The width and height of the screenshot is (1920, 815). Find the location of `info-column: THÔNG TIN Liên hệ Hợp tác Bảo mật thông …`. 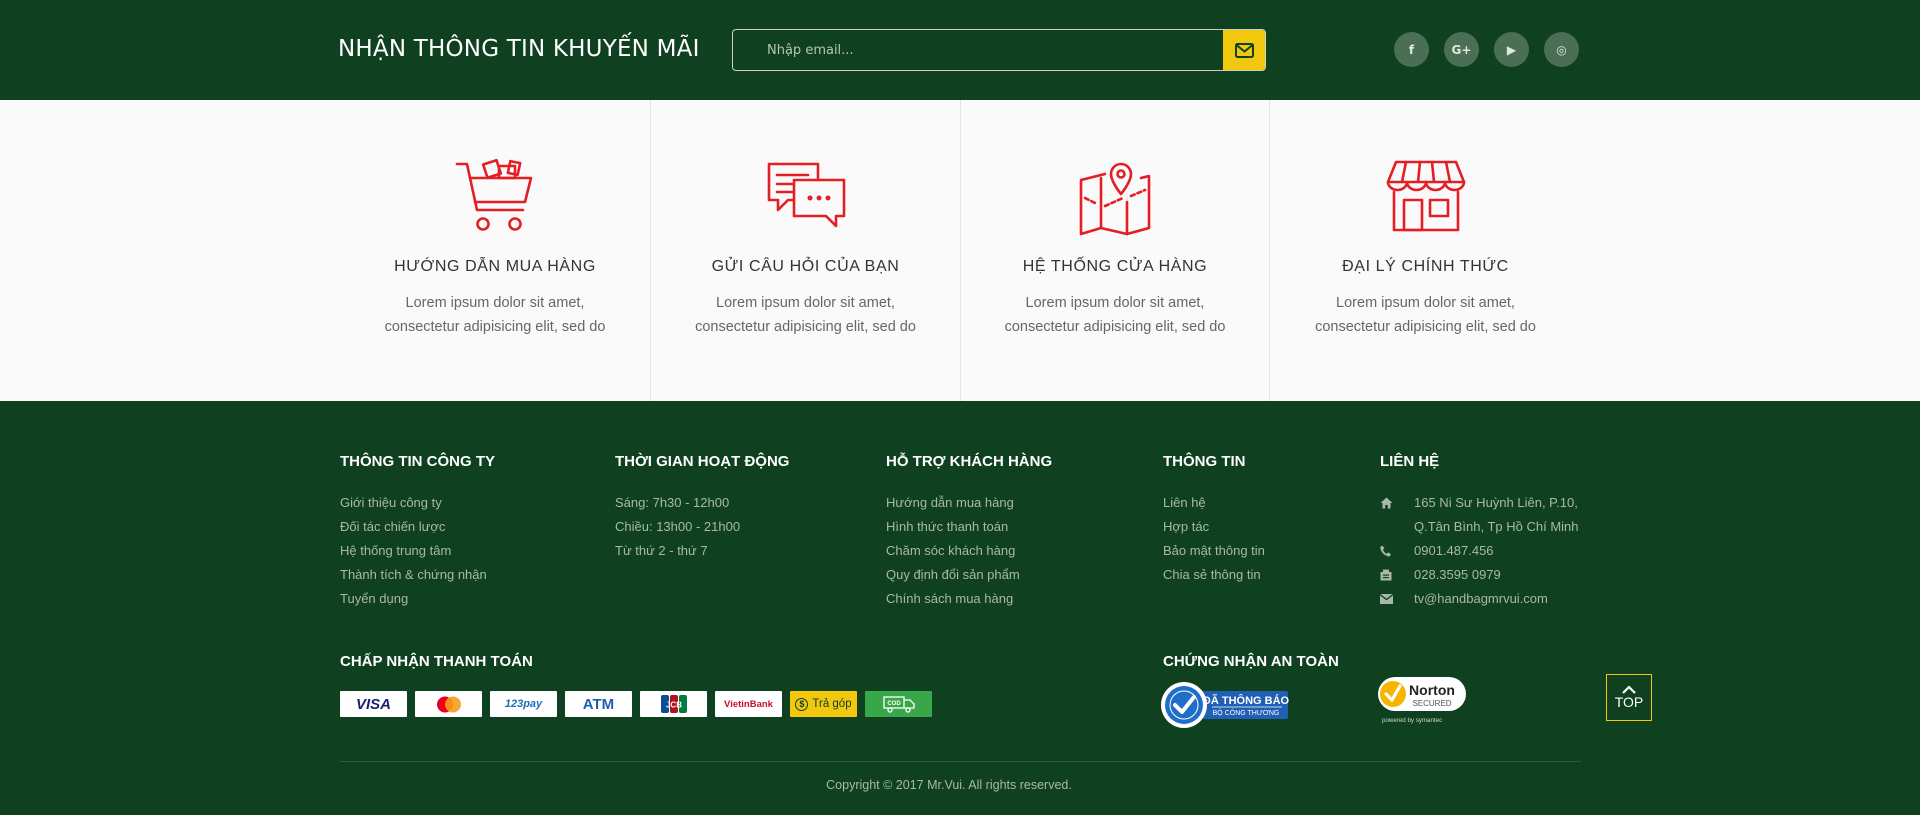

info-column: THÔNG TIN Liên hệ Hợp tác Bảo mật thông … is located at coordinates (1214, 520).